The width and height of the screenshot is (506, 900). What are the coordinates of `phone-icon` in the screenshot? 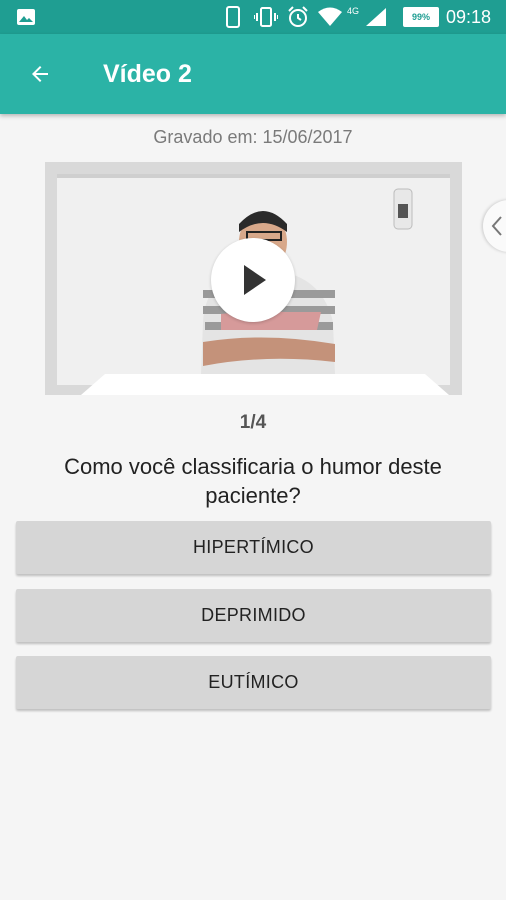 It's located at (233, 17).